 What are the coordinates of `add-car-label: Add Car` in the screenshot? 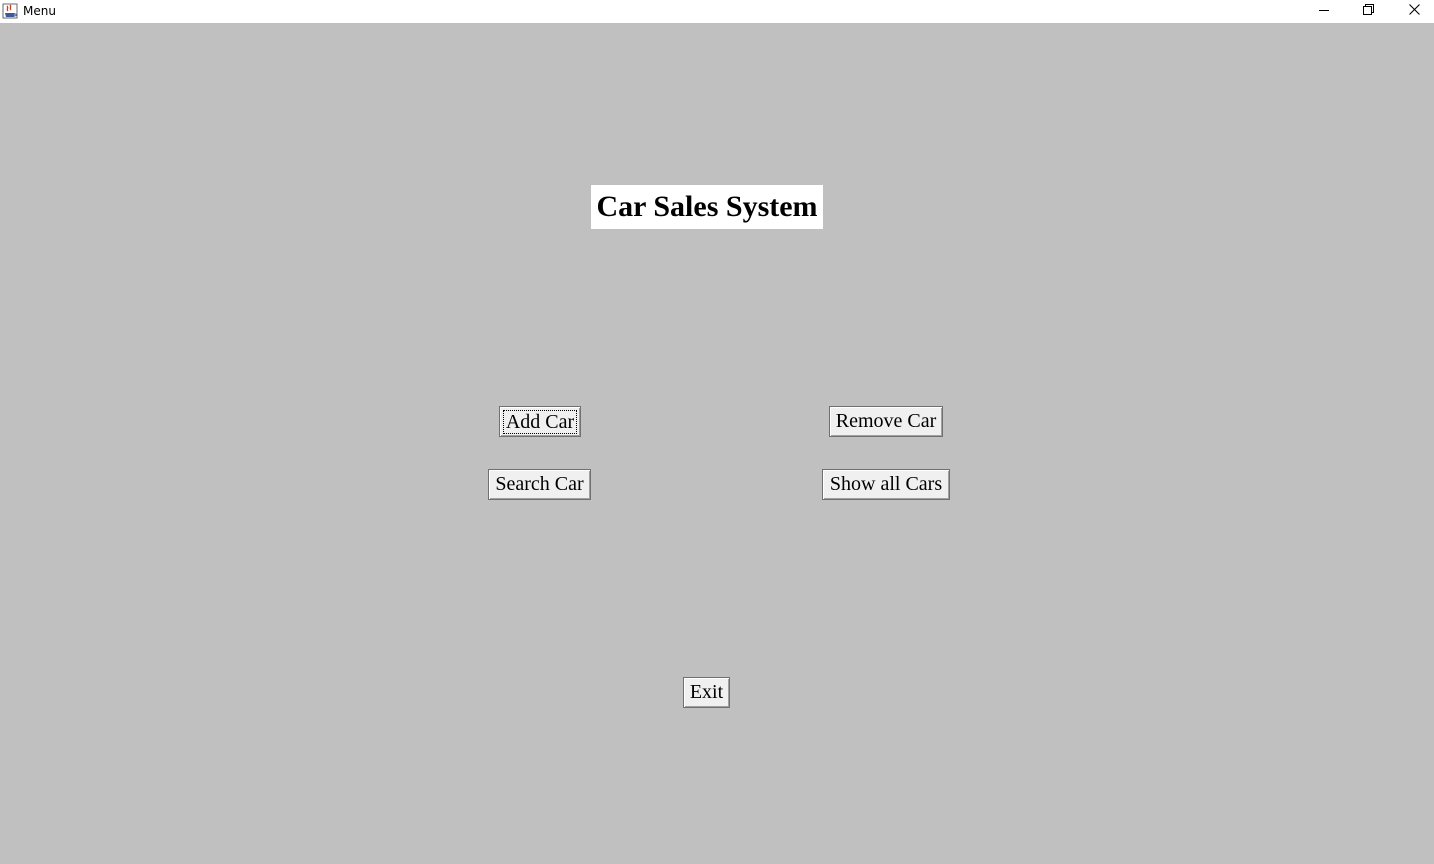 It's located at (540, 421).